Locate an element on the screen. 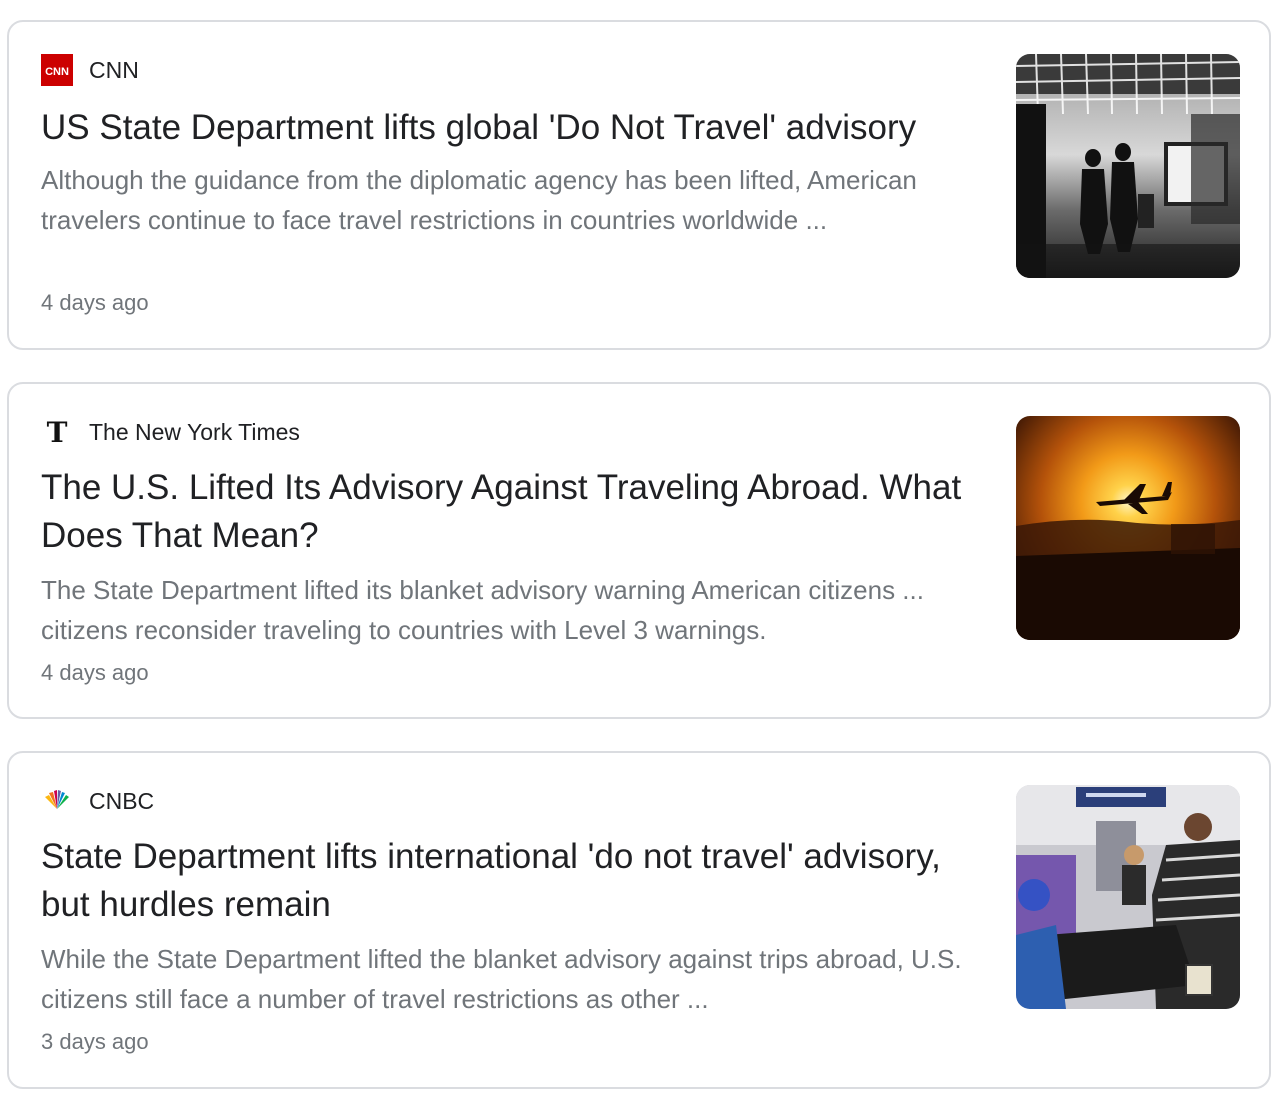 The height and width of the screenshot is (1101, 1285). article-age: 3 days ago is located at coordinates (95, 1041).